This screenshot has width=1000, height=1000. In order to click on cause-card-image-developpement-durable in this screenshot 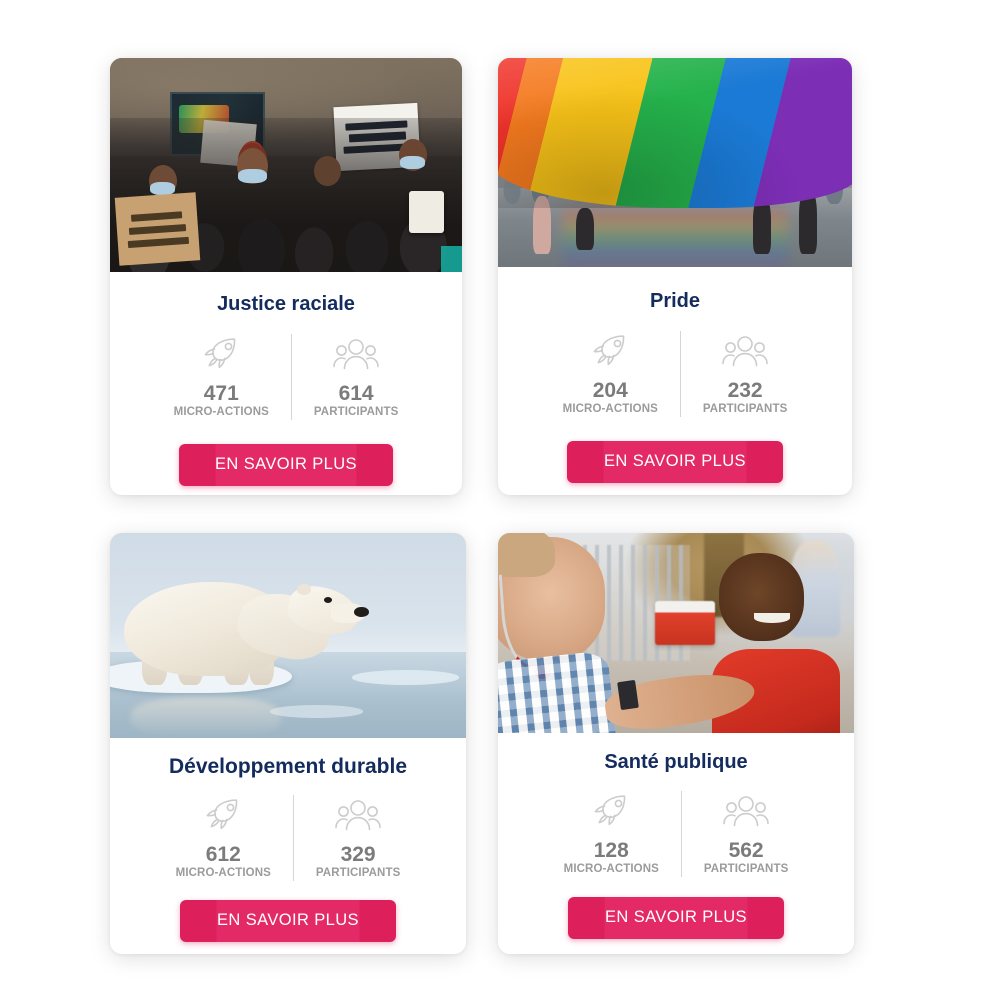, I will do `click(288, 635)`.